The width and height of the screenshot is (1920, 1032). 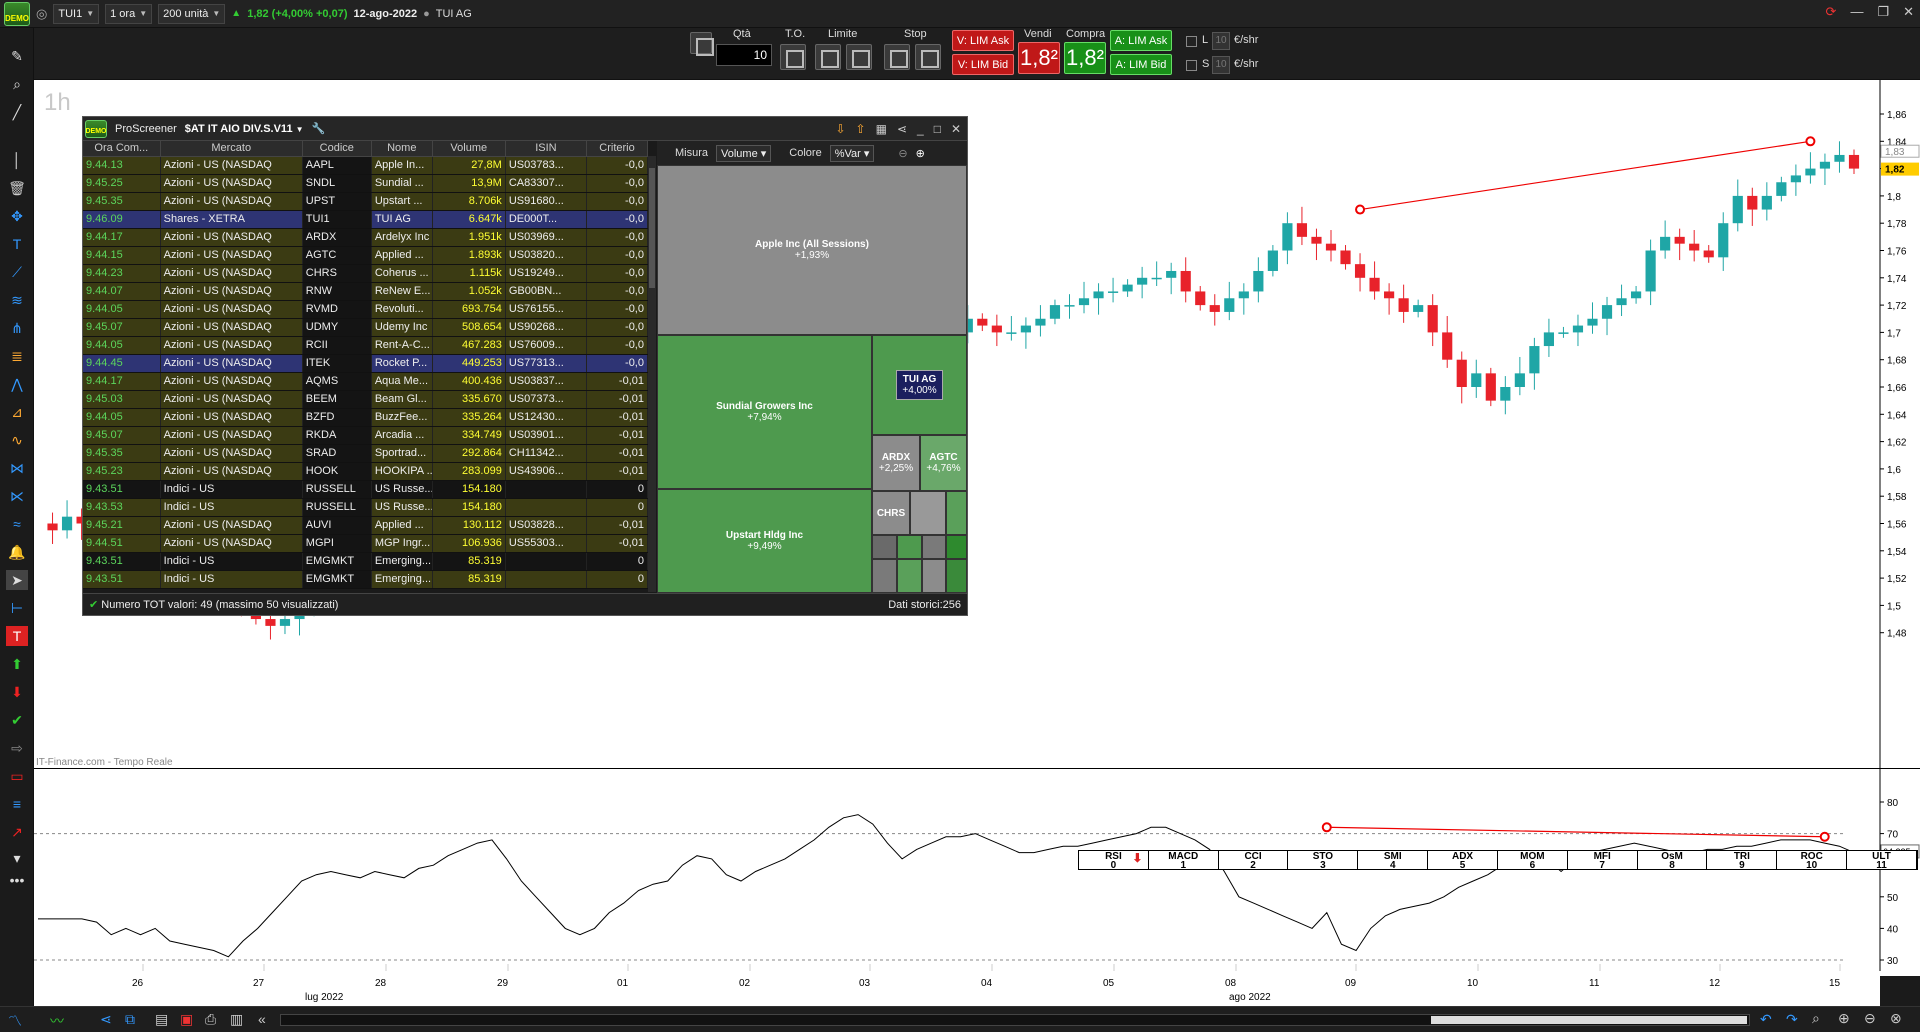 What do you see at coordinates (57, 1021) in the screenshot?
I see `indicator-icon: 〰` at bounding box center [57, 1021].